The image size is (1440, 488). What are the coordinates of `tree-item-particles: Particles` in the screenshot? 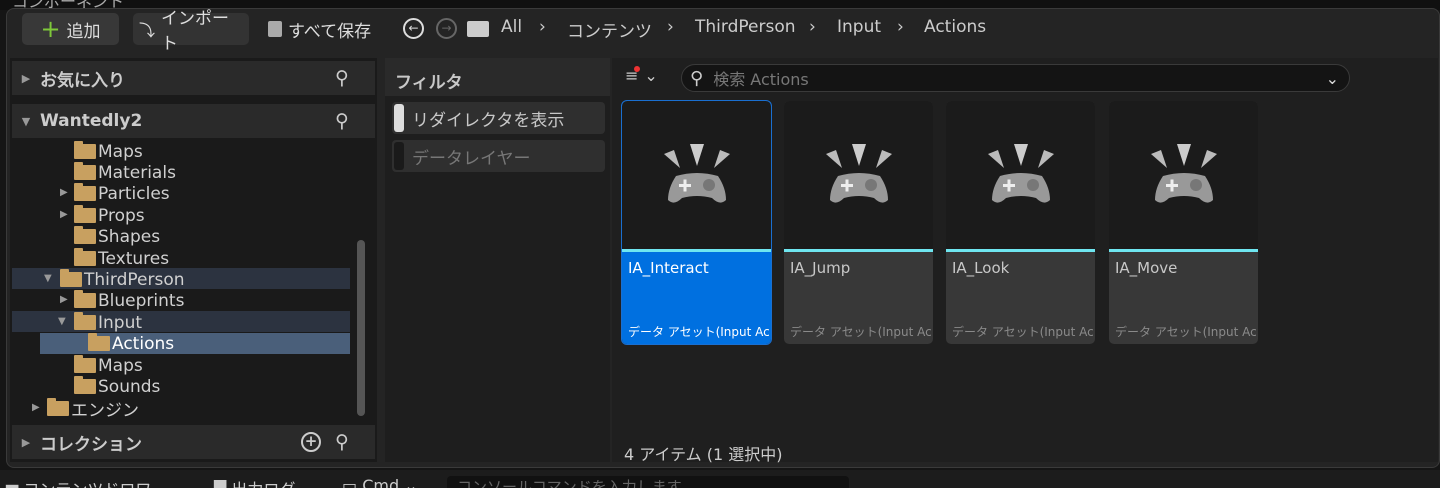 It's located at (122, 193).